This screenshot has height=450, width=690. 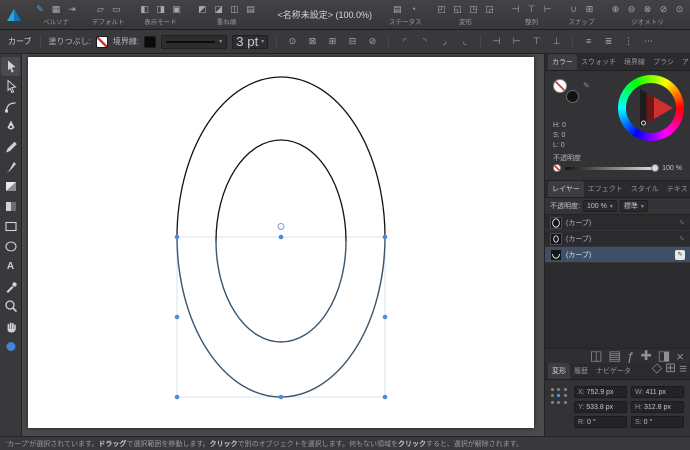 What do you see at coordinates (10, 206) in the screenshot?
I see `transparency-tool` at bounding box center [10, 206].